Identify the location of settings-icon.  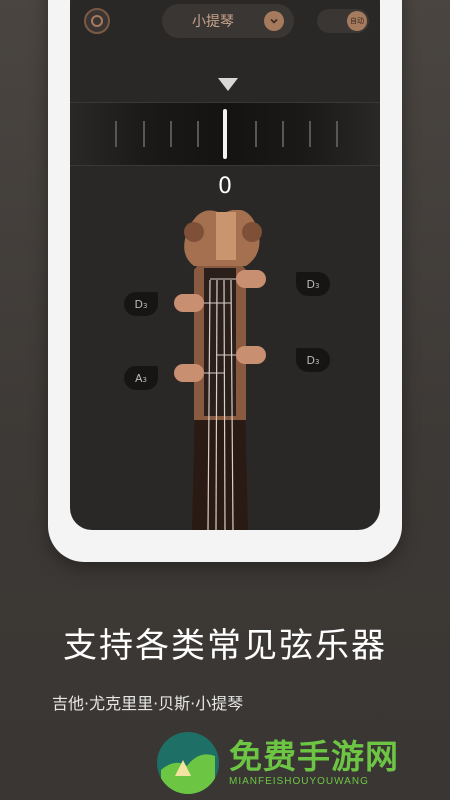
(97, 21).